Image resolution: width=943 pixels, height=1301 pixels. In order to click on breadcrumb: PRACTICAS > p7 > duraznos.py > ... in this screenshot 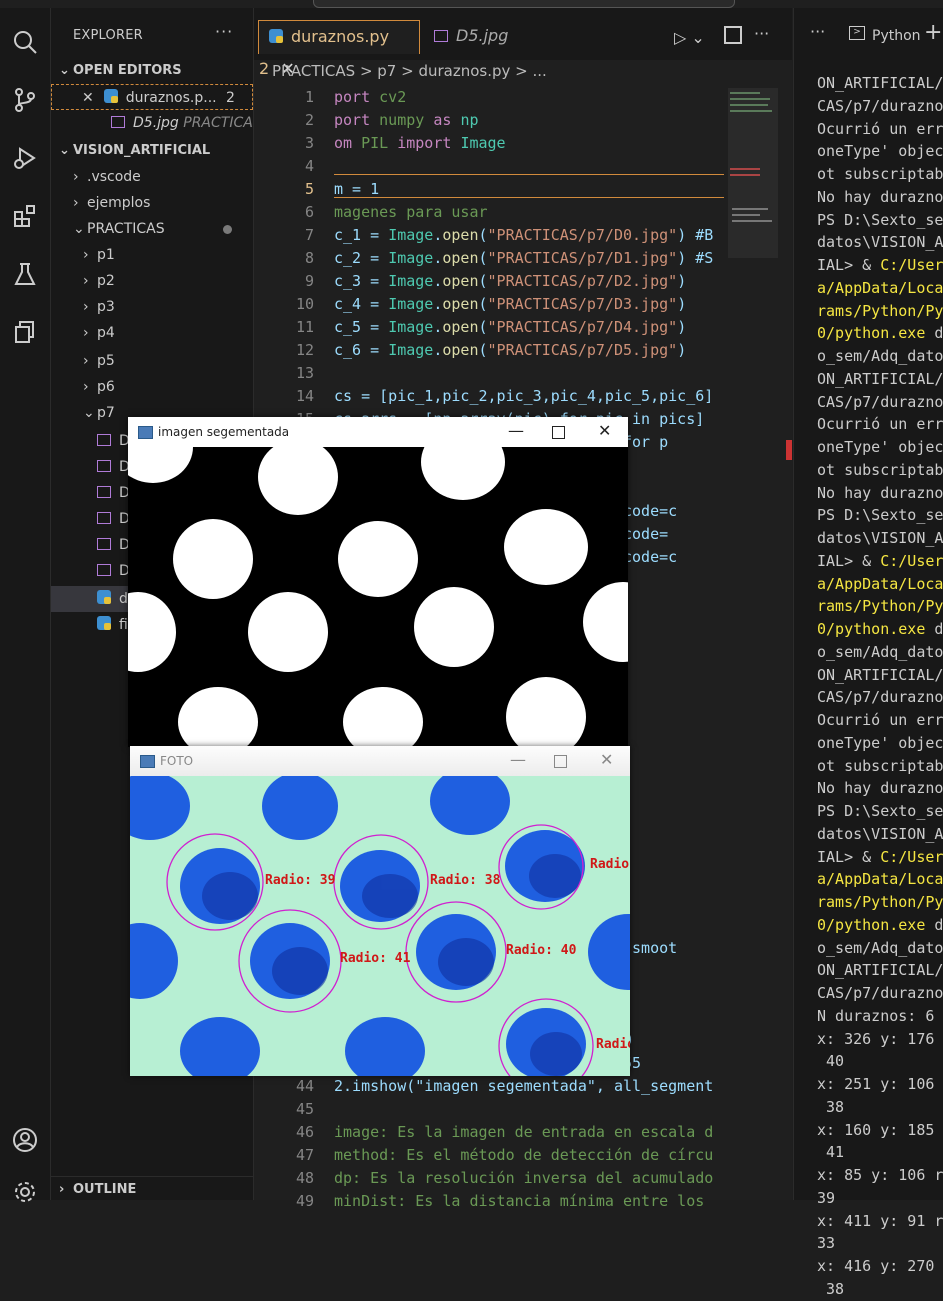, I will do `click(409, 71)`.